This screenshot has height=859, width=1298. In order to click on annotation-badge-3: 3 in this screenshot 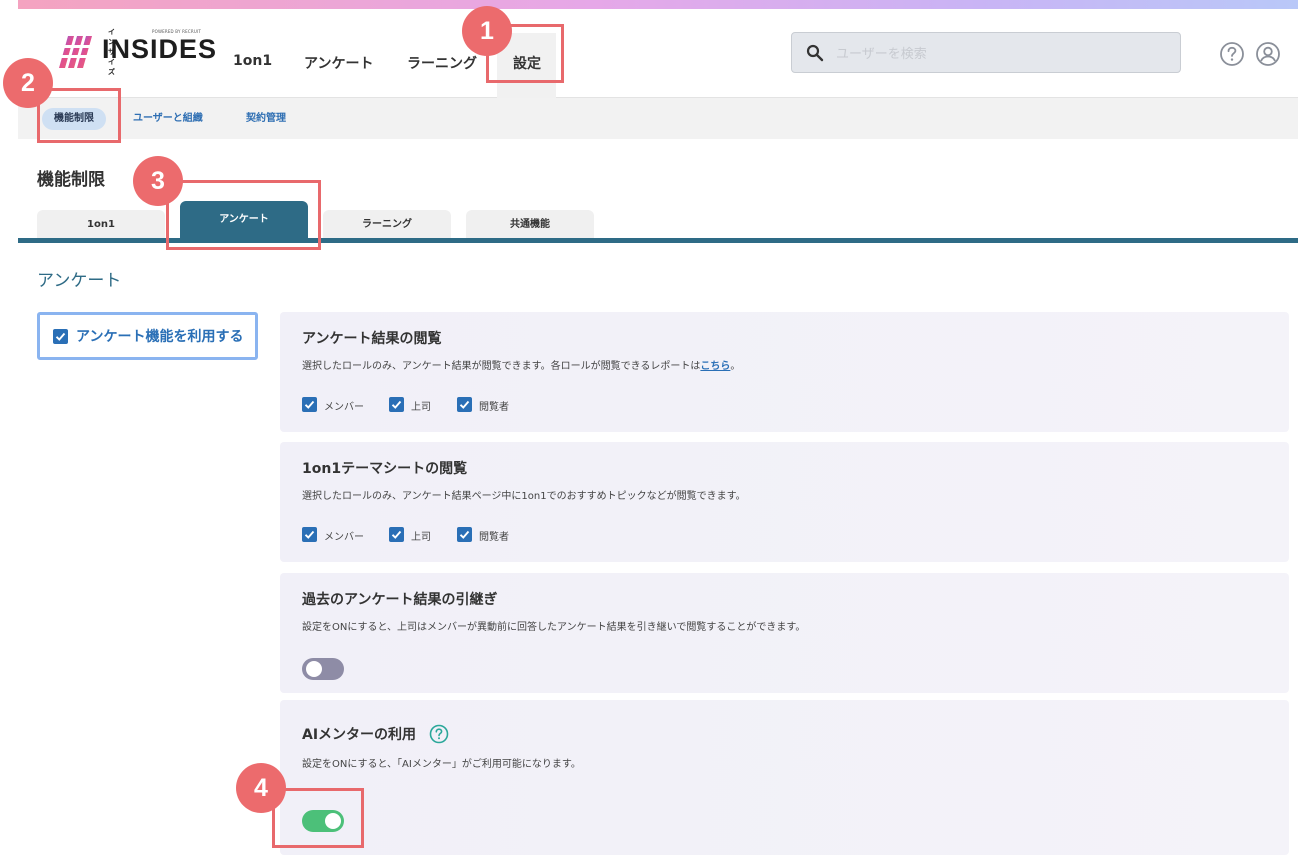, I will do `click(158, 181)`.